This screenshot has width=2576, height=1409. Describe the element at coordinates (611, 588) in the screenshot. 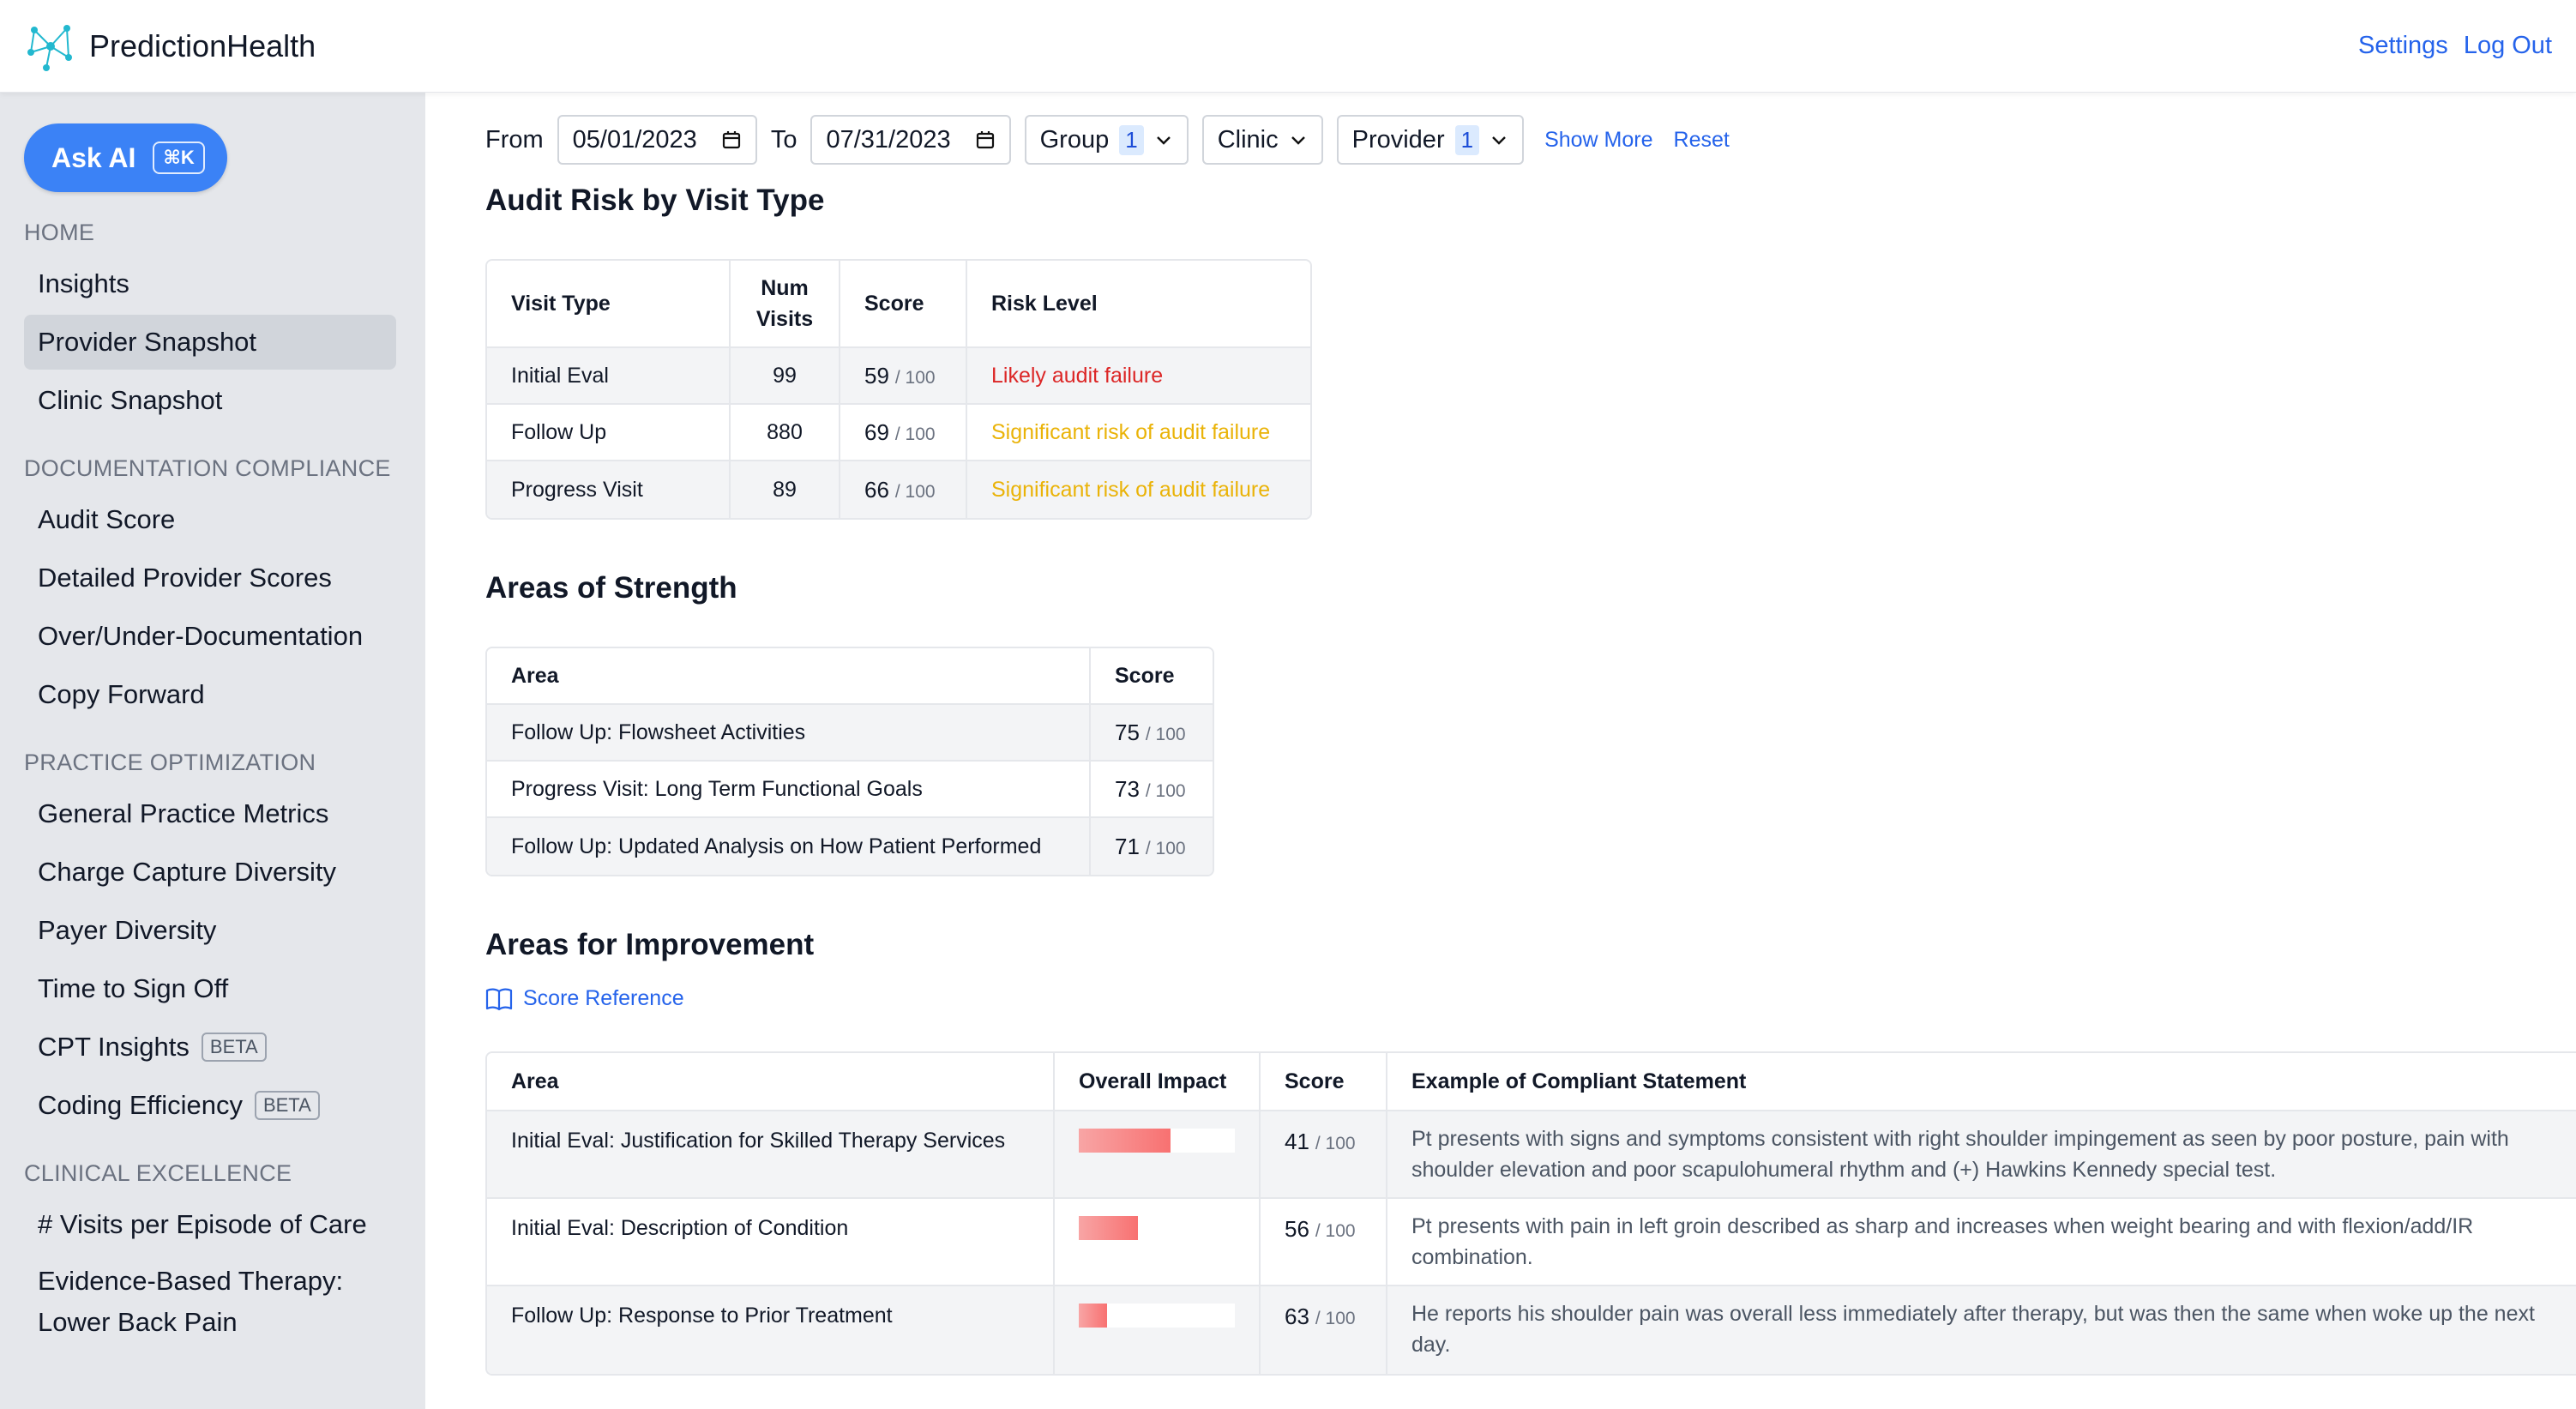

I see `strength-title: Areas of Strength` at that location.